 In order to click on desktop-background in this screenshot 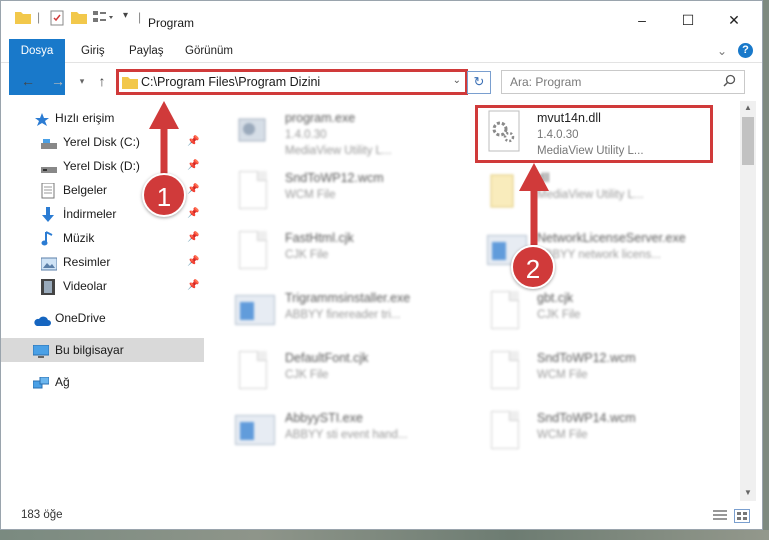, I will do `click(766, 270)`.